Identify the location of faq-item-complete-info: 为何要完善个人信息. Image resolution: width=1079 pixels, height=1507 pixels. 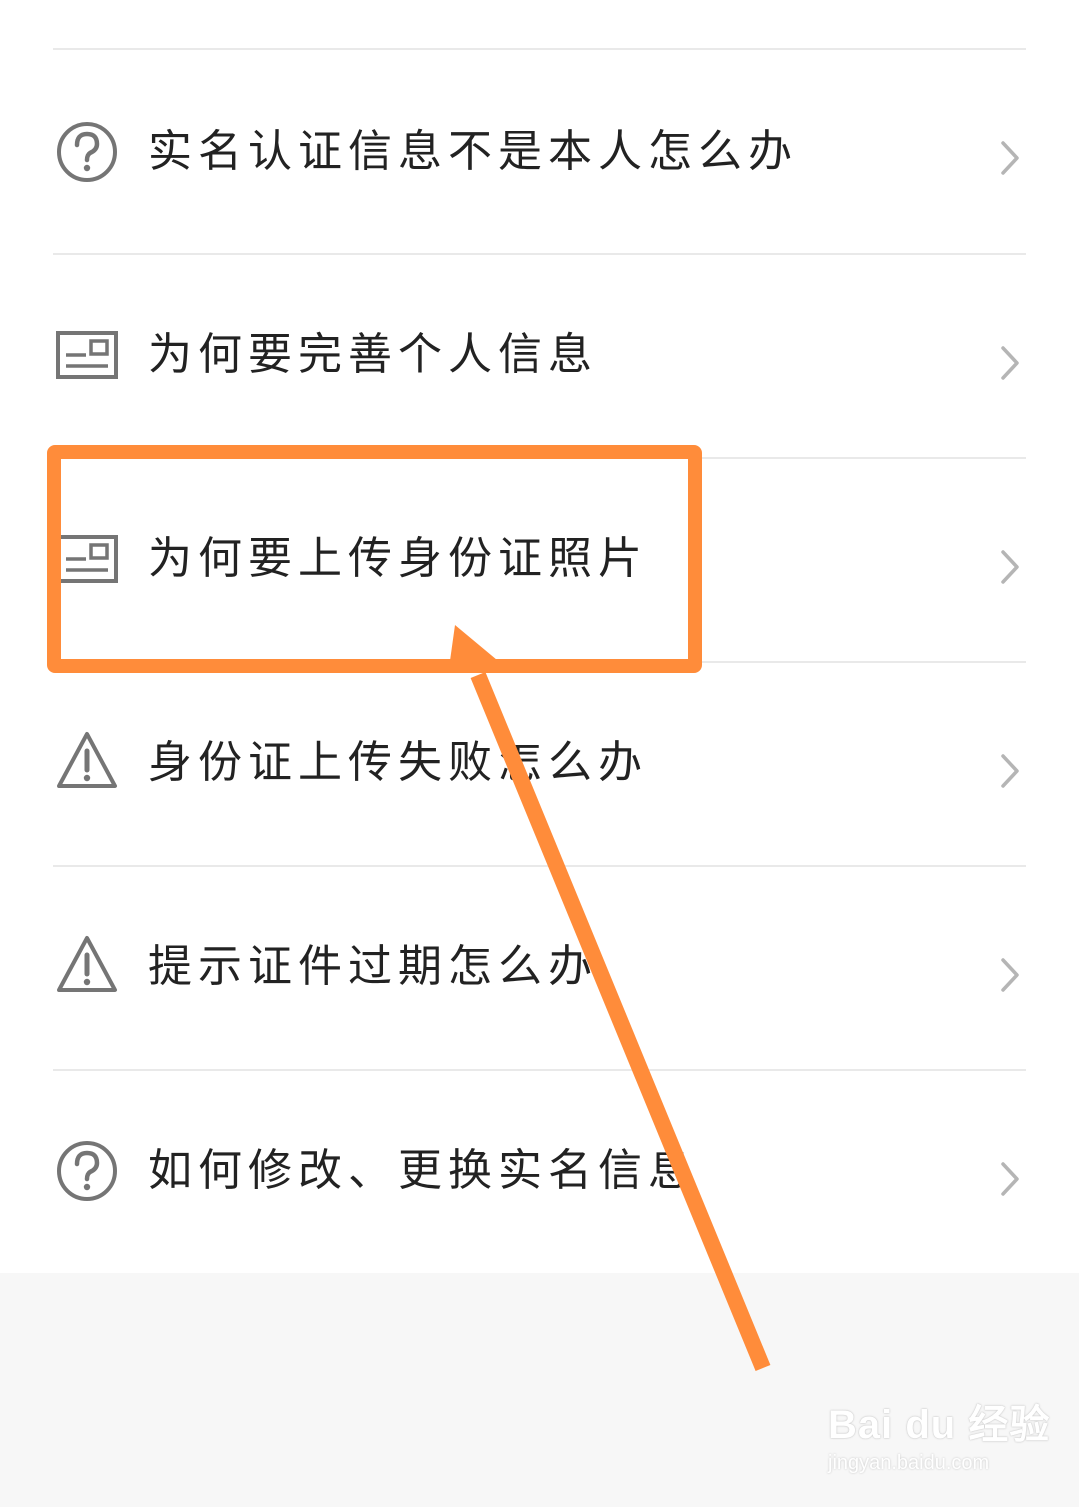
(539, 355).